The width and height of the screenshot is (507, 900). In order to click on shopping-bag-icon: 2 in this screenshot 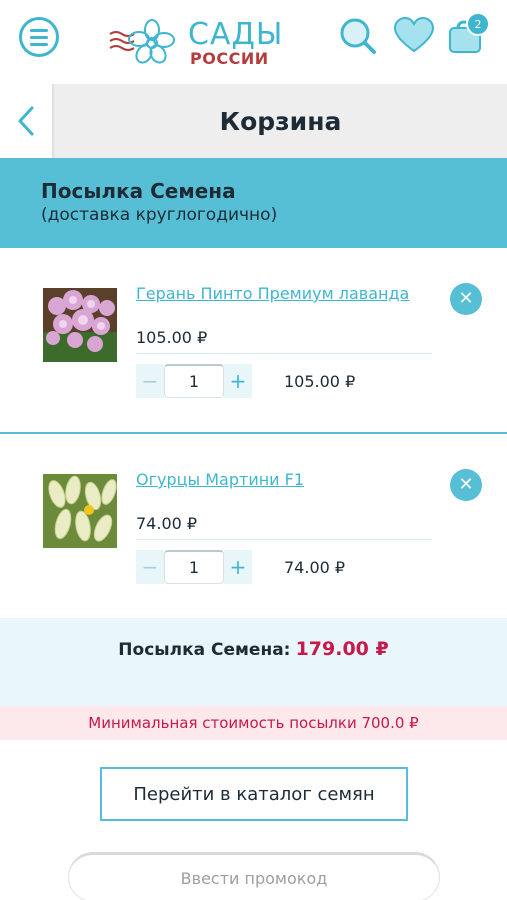, I will do `click(467, 35)`.